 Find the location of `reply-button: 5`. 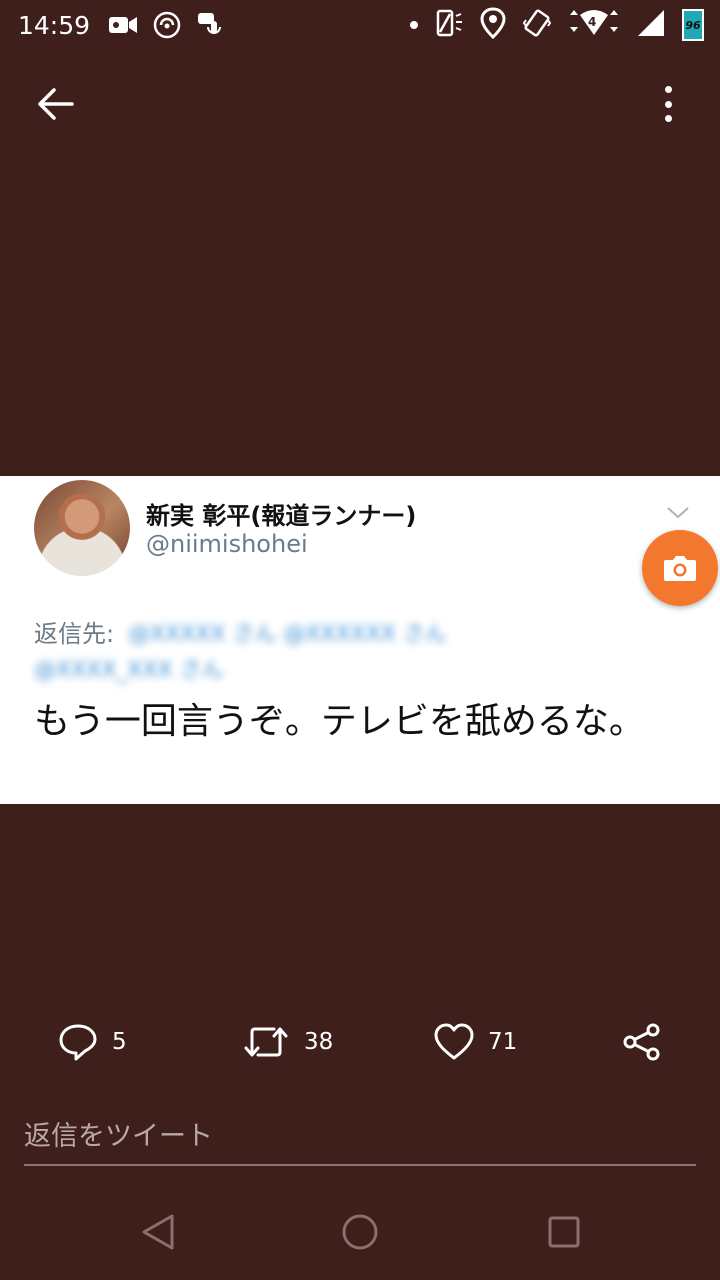

reply-button: 5 is located at coordinates (92, 1042).